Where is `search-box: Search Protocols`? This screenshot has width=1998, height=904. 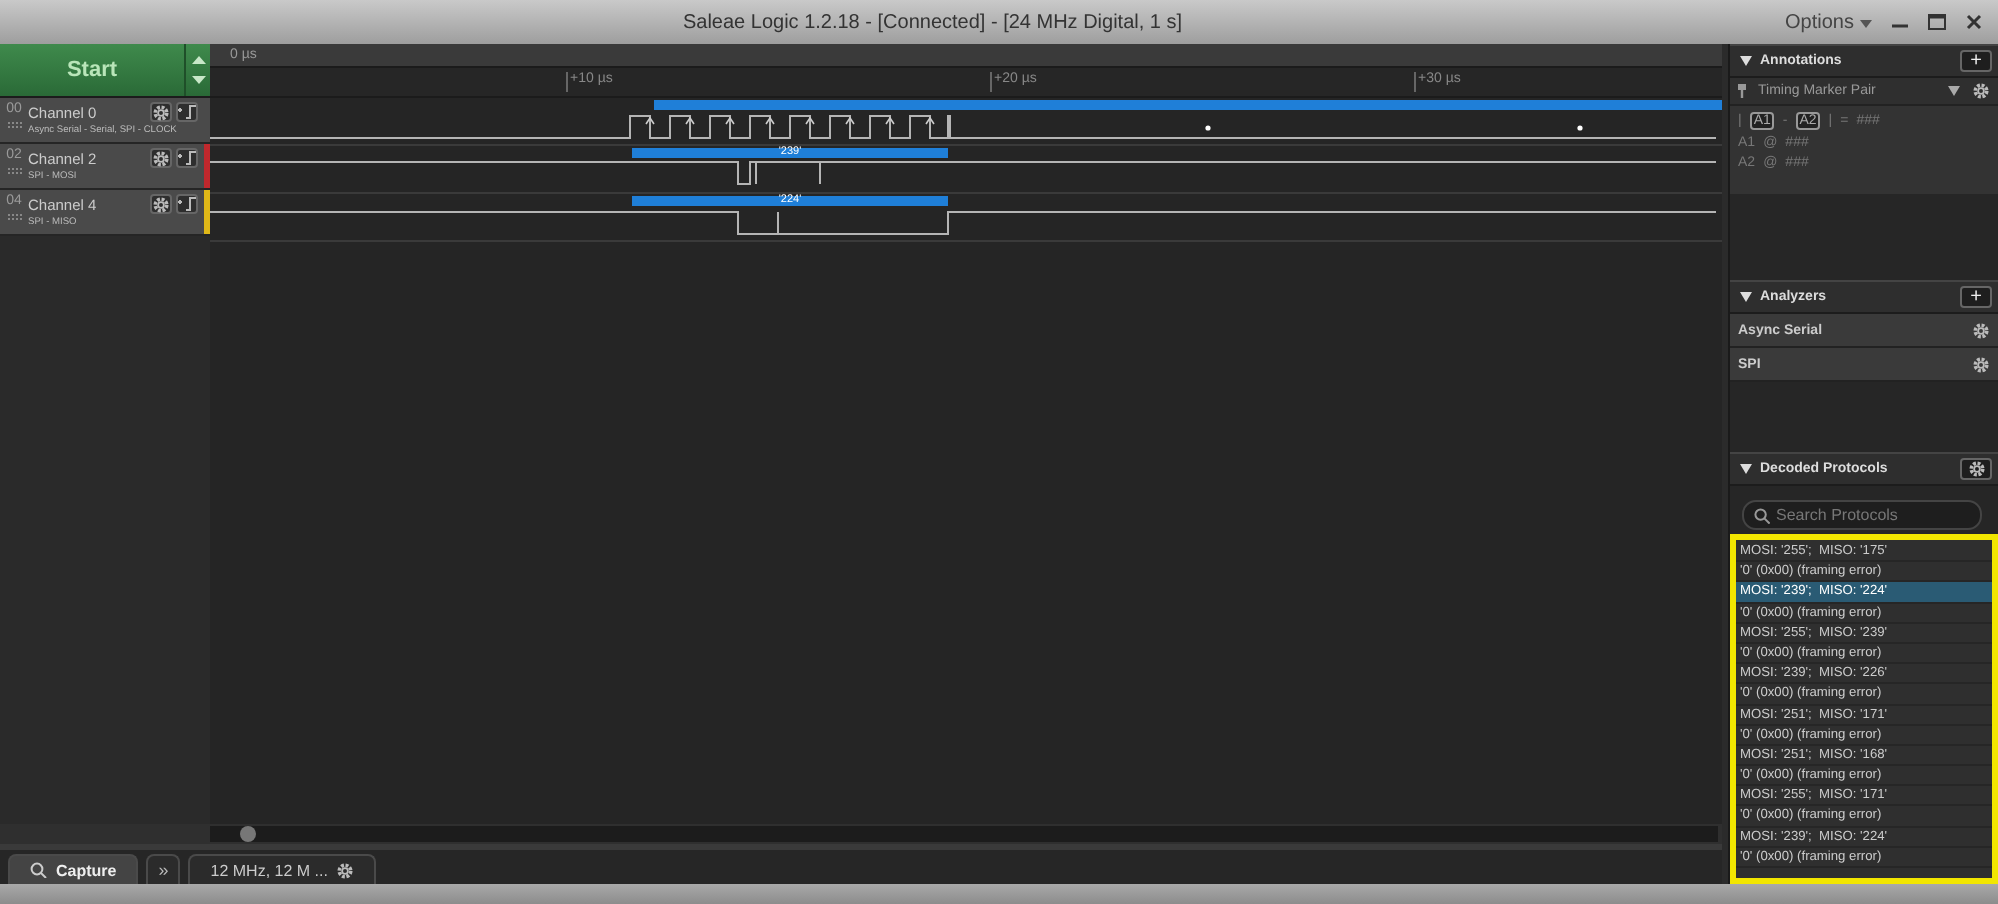
search-box: Search Protocols is located at coordinates (1862, 515).